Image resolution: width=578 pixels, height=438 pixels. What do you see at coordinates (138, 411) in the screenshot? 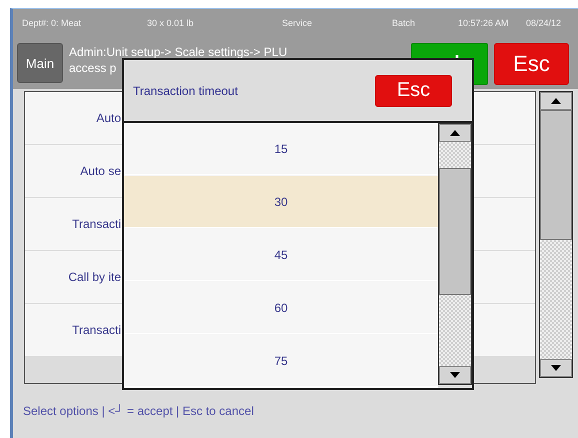
I see `hint-text: Select options | <┘ = accept | Esc to cancel` at bounding box center [138, 411].